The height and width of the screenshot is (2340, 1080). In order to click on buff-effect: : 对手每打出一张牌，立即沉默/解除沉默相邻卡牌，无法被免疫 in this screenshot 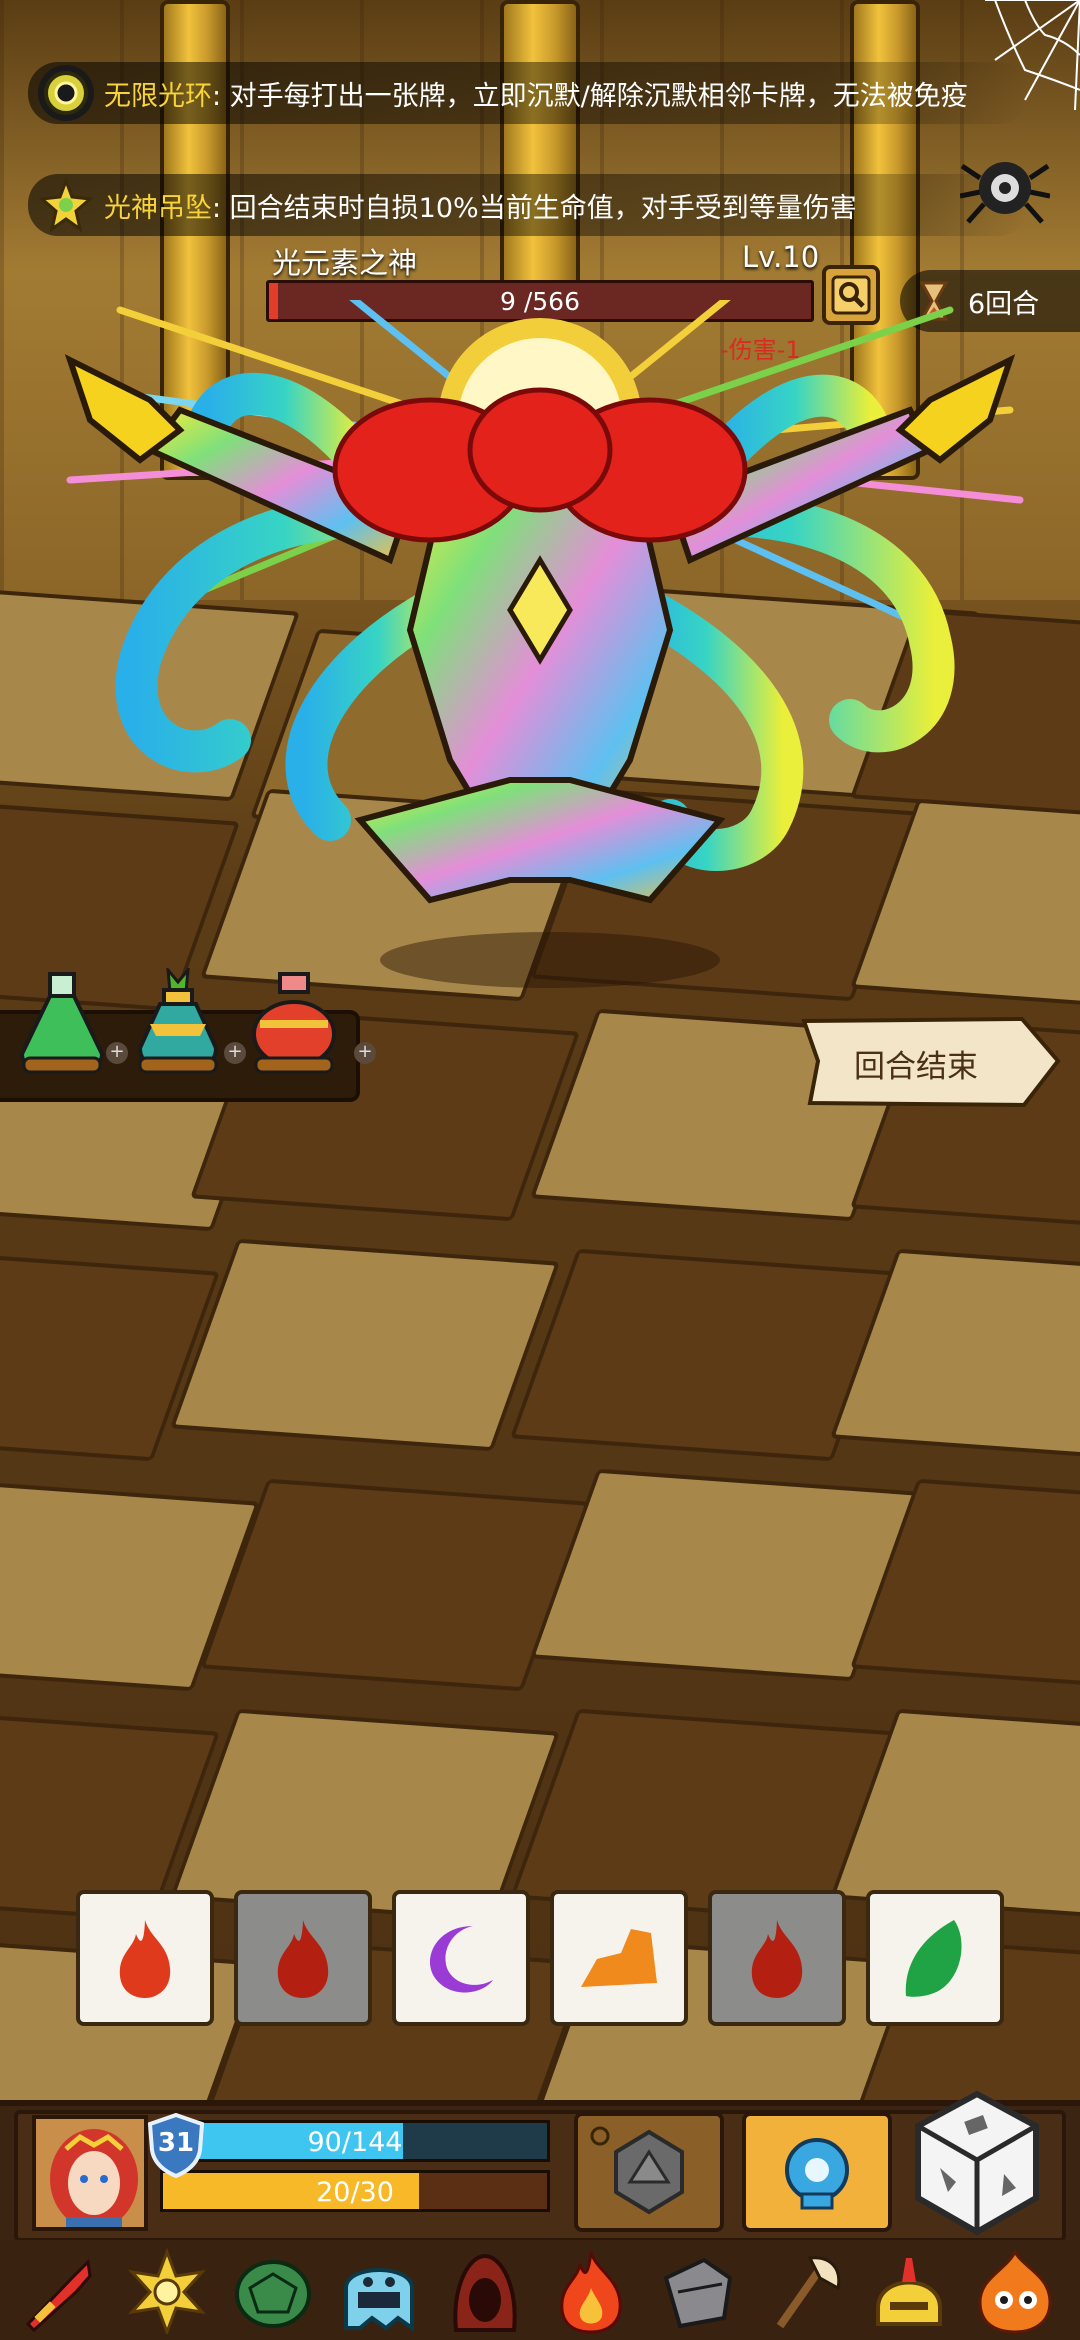, I will do `click(590, 96)`.